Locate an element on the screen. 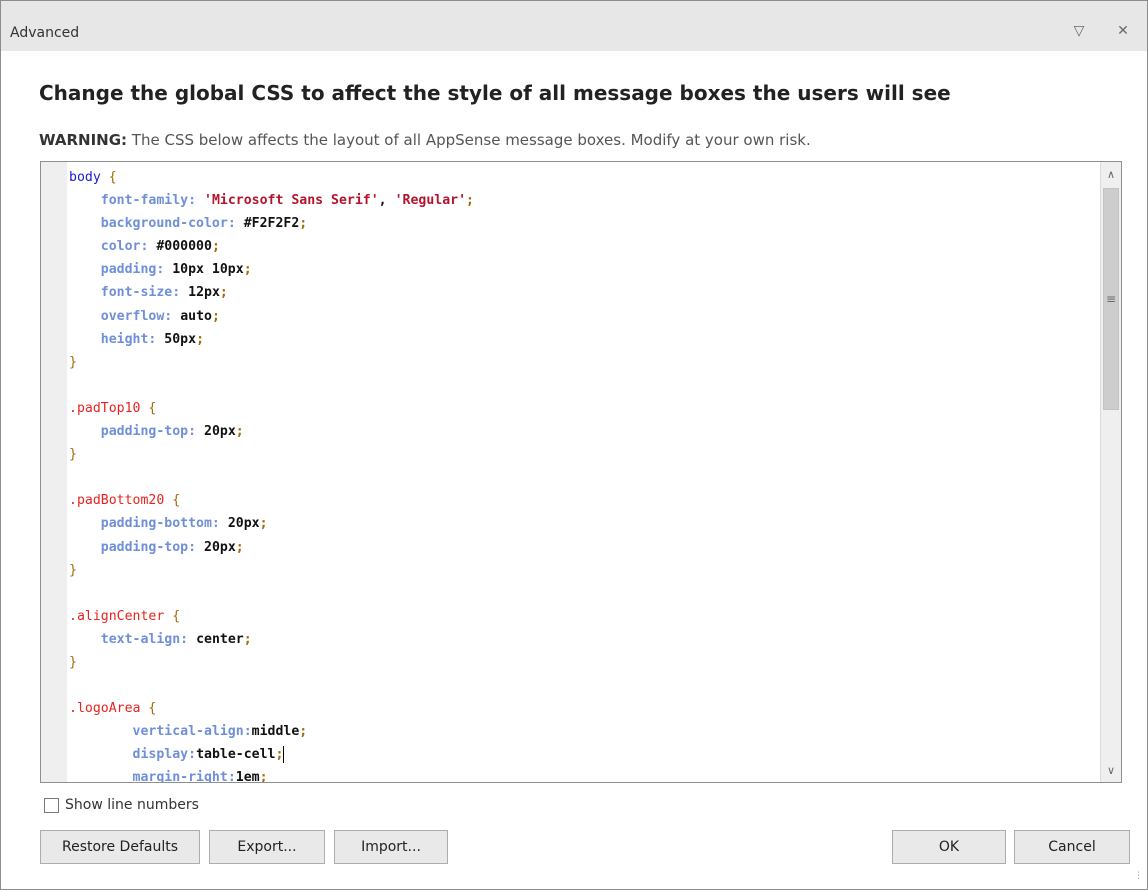 This screenshot has width=1148, height=890. code-token: padding is located at coordinates (128, 270).